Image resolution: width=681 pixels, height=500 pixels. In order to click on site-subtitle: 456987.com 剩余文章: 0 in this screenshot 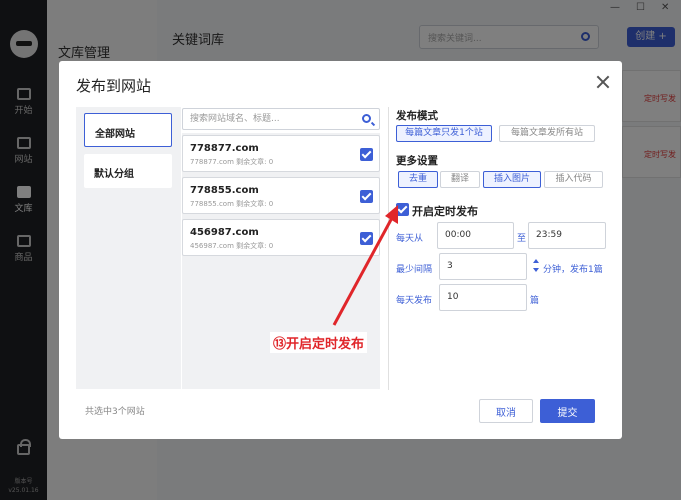, I will do `click(232, 246)`.